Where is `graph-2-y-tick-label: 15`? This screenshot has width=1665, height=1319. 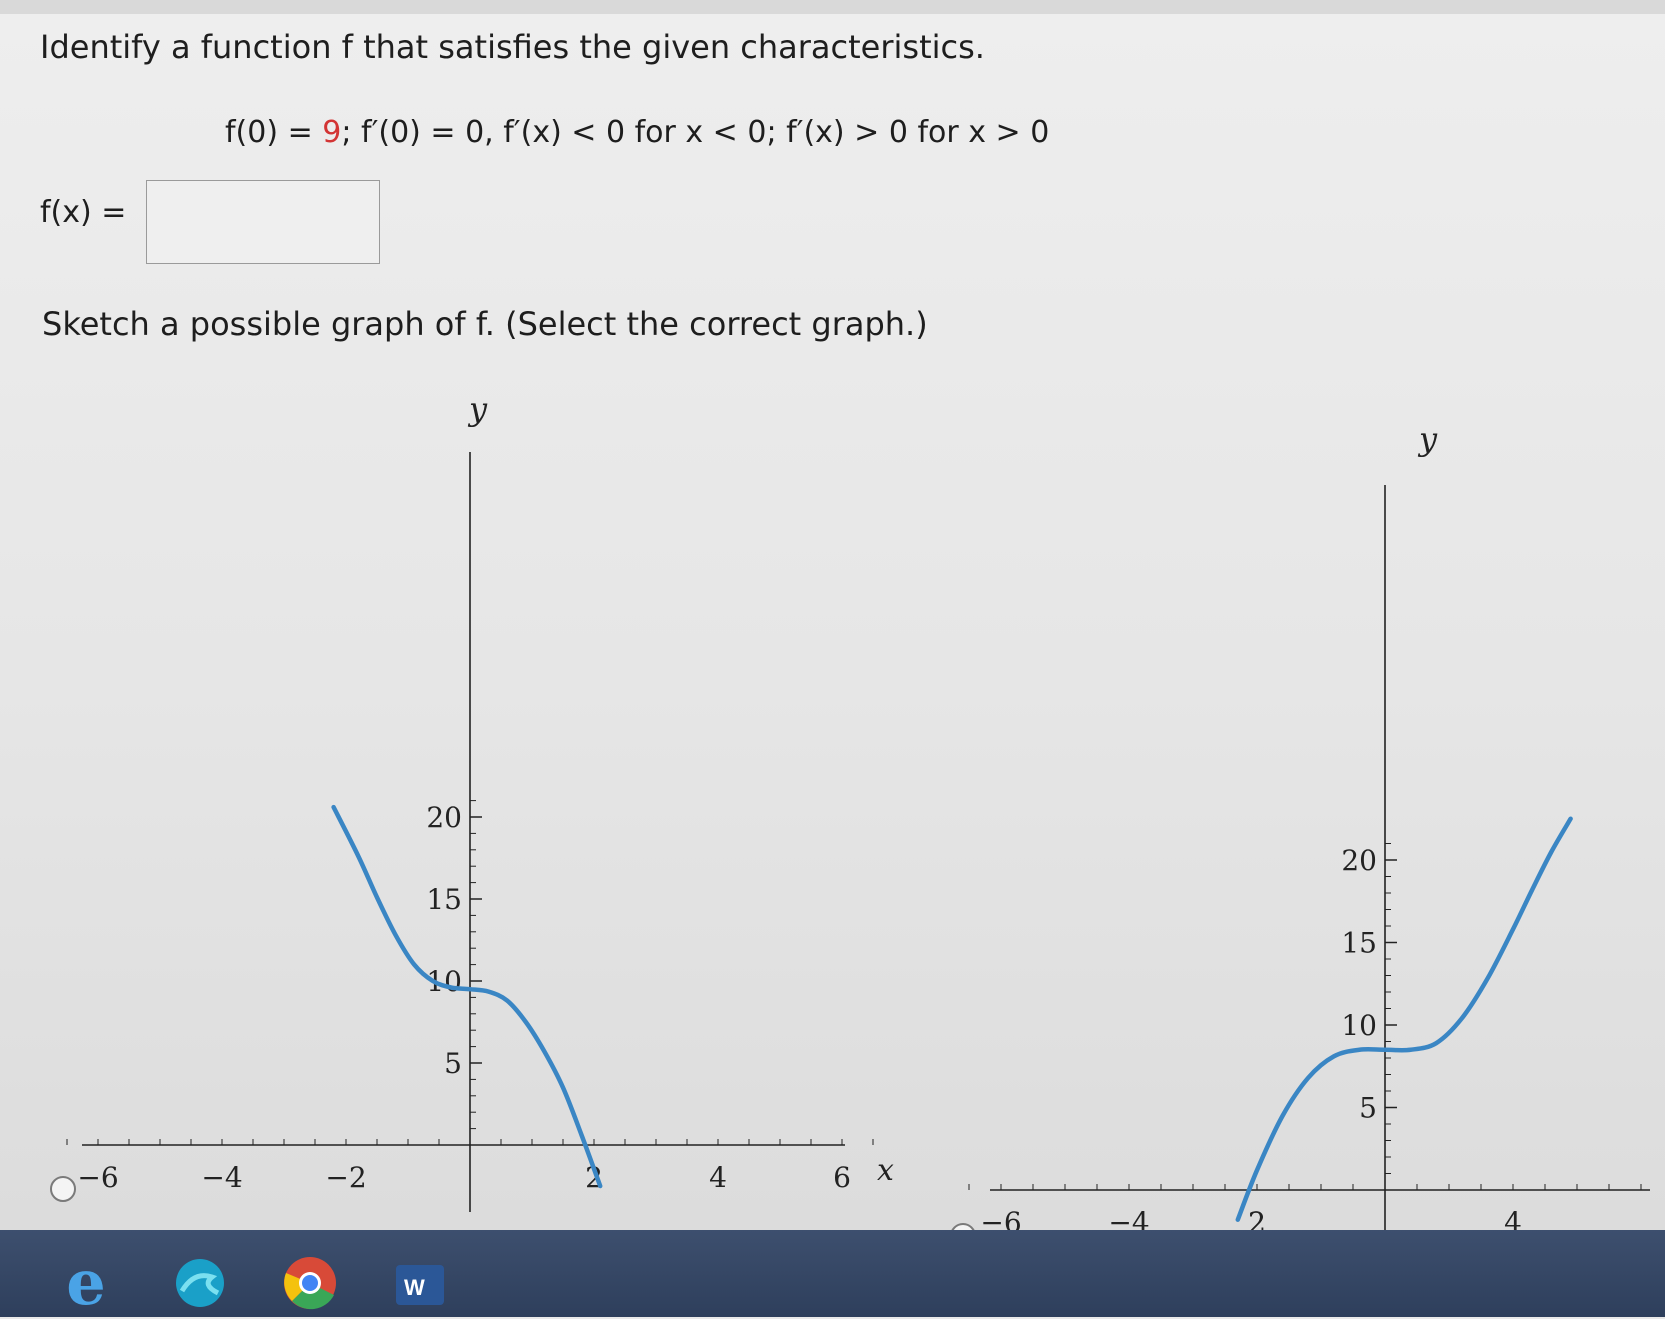 graph-2-y-tick-label: 15 is located at coordinates (1359, 943).